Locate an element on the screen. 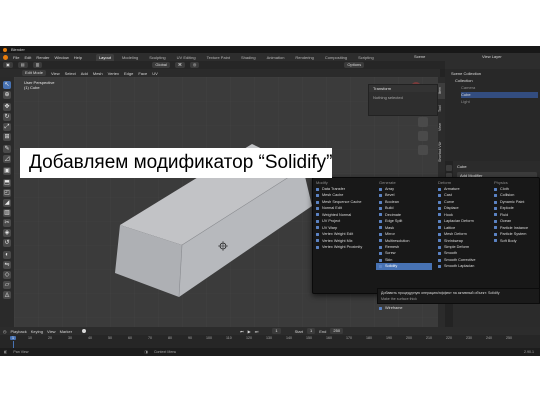 This screenshot has height=405, width=540. tab-rendering: Rendering is located at coordinates (304, 57).